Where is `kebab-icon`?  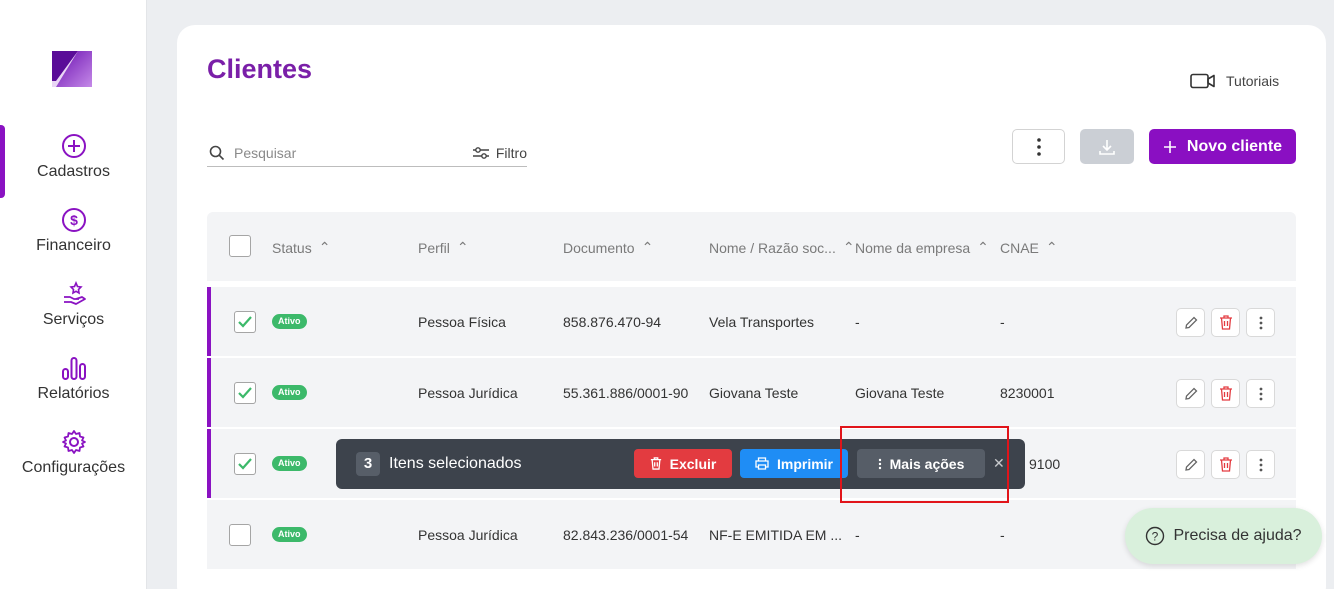 kebab-icon is located at coordinates (1038, 146).